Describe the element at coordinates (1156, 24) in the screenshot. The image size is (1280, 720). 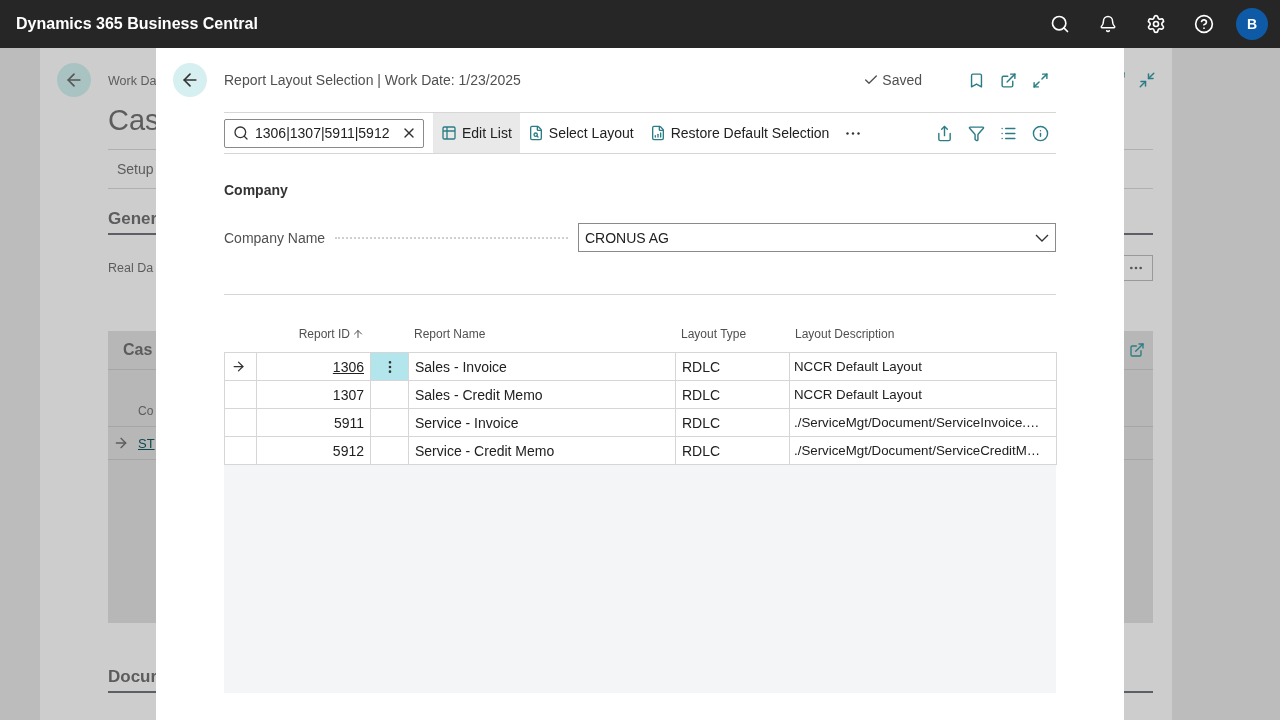
I see `gear-icon` at that location.